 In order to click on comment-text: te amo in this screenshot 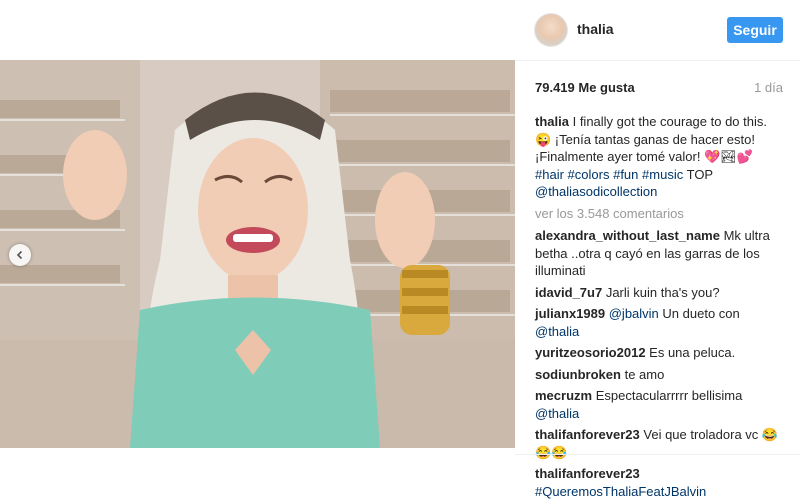, I will do `click(644, 374)`.